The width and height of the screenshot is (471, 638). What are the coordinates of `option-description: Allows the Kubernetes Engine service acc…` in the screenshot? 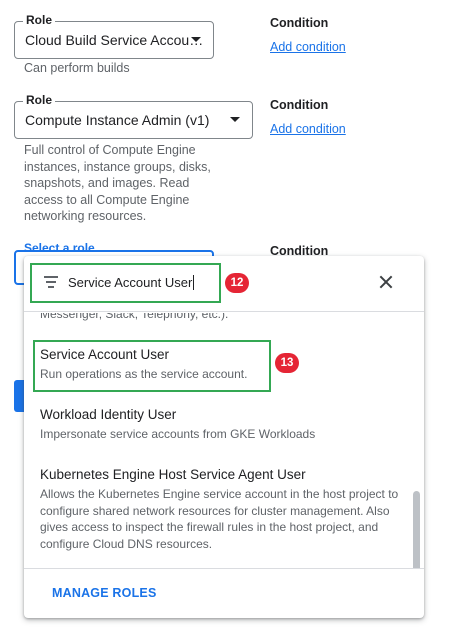 It's located at (219, 519).